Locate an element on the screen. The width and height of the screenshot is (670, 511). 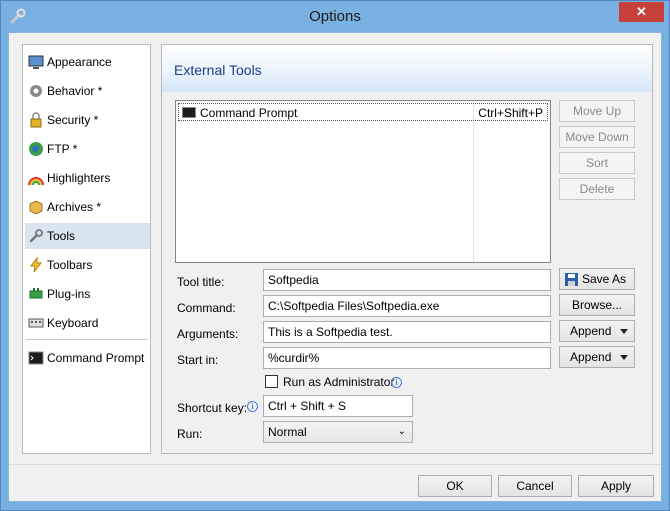
panel-title: External Tools is located at coordinates (218, 70).